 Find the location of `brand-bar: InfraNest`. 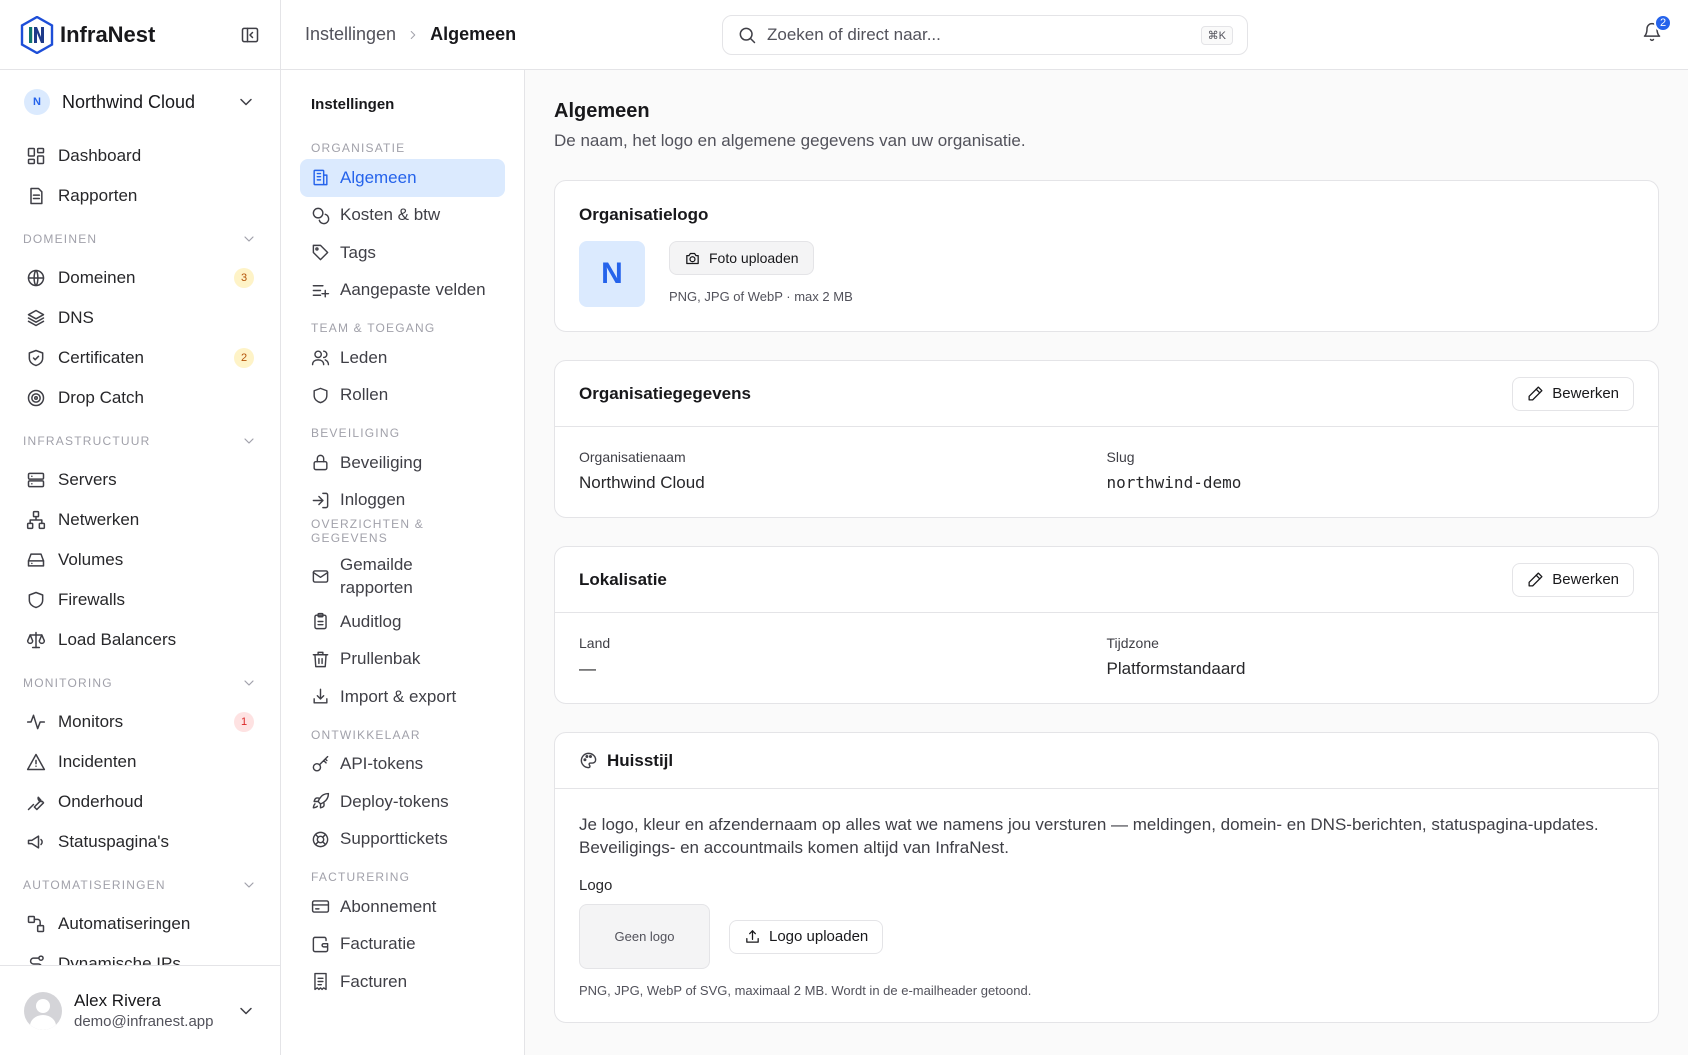

brand-bar: InfraNest is located at coordinates (140, 35).